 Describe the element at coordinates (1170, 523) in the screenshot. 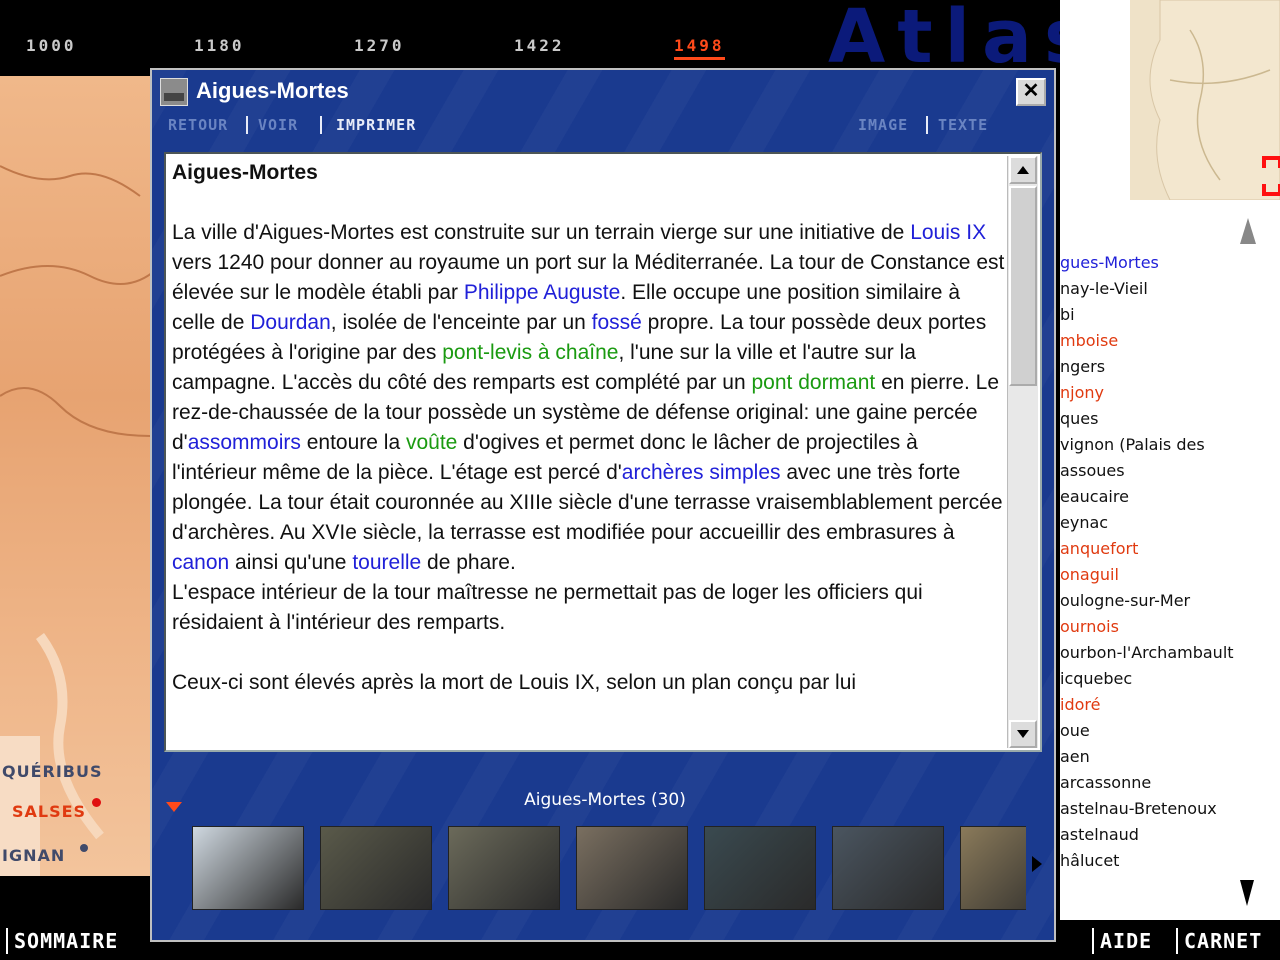

I see `site-list-item: eynac` at that location.